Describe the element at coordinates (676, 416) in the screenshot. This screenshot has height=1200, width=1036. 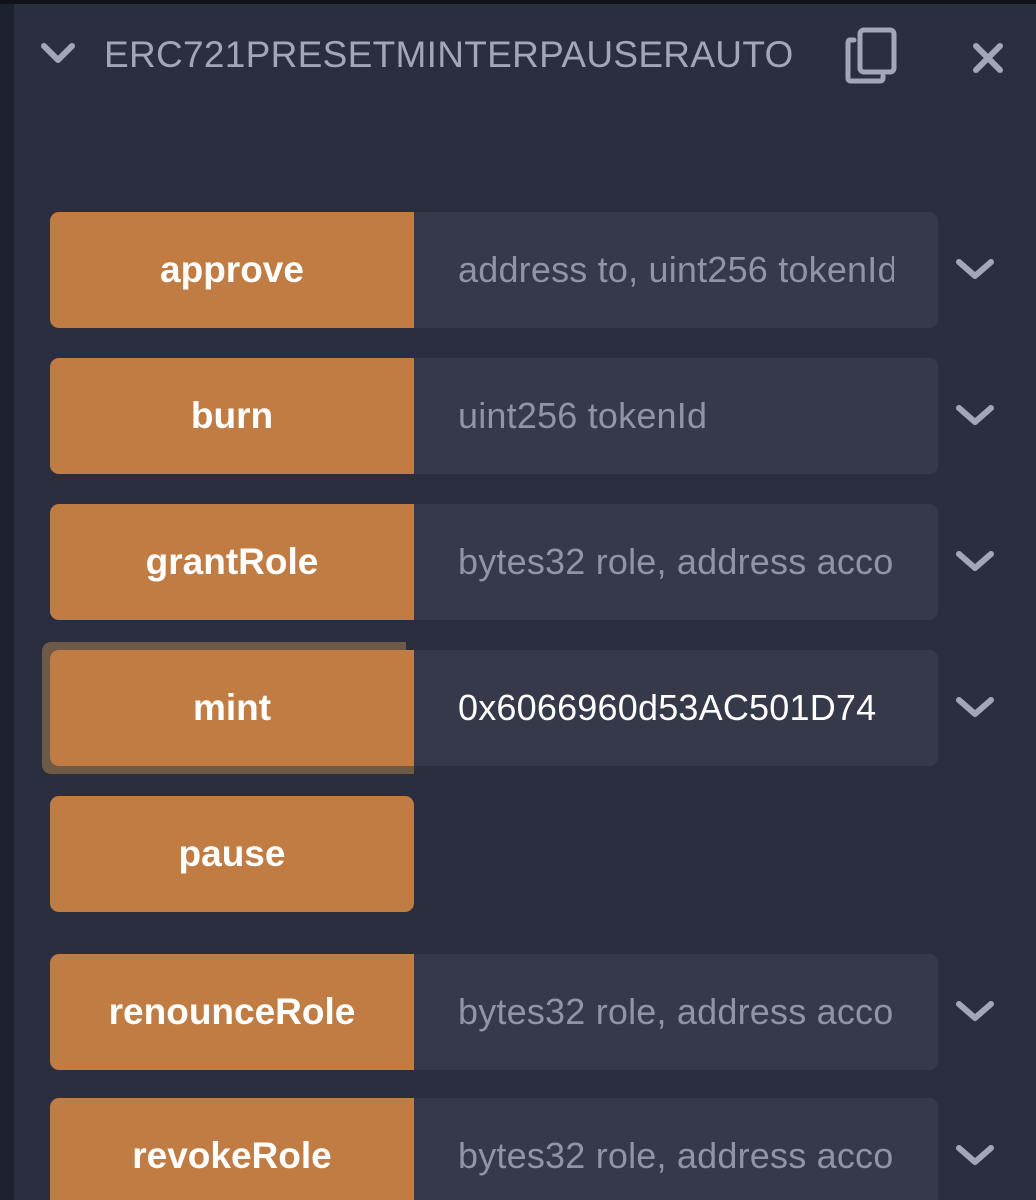
I see `burn-args-input` at that location.